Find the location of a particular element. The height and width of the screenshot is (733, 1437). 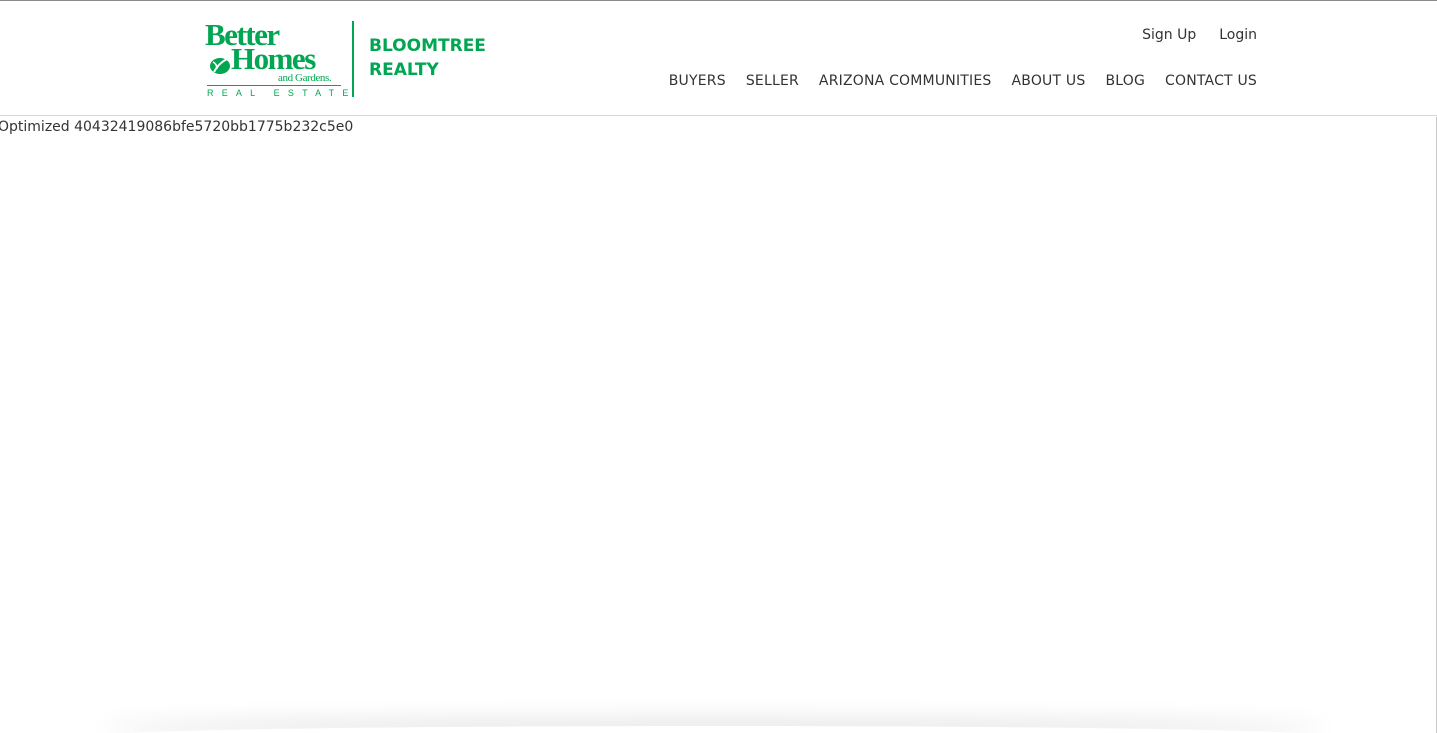

nav-item-arizona-communities: ARIZONA COMMUNITIES is located at coordinates (905, 81).